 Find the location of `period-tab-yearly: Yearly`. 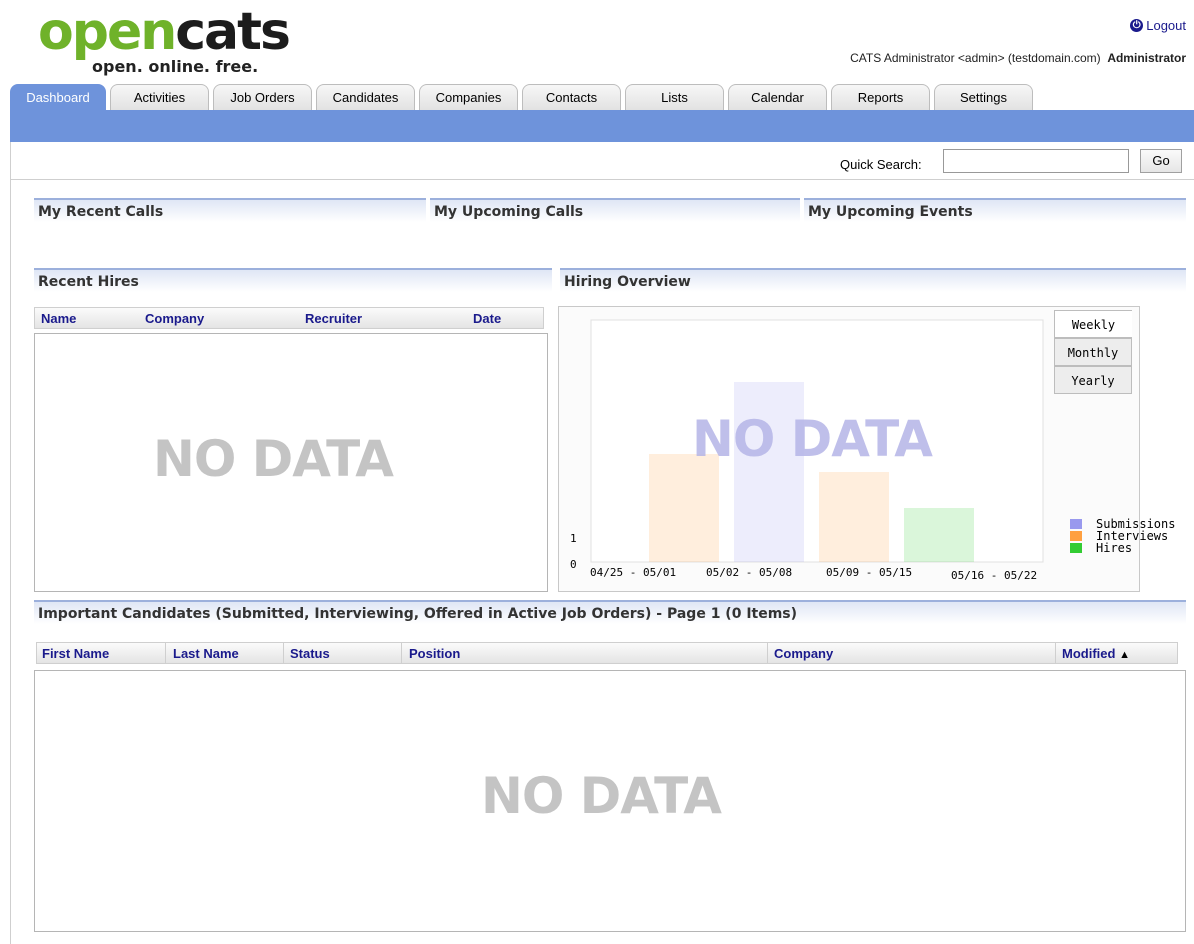

period-tab-yearly: Yearly is located at coordinates (1093, 380).